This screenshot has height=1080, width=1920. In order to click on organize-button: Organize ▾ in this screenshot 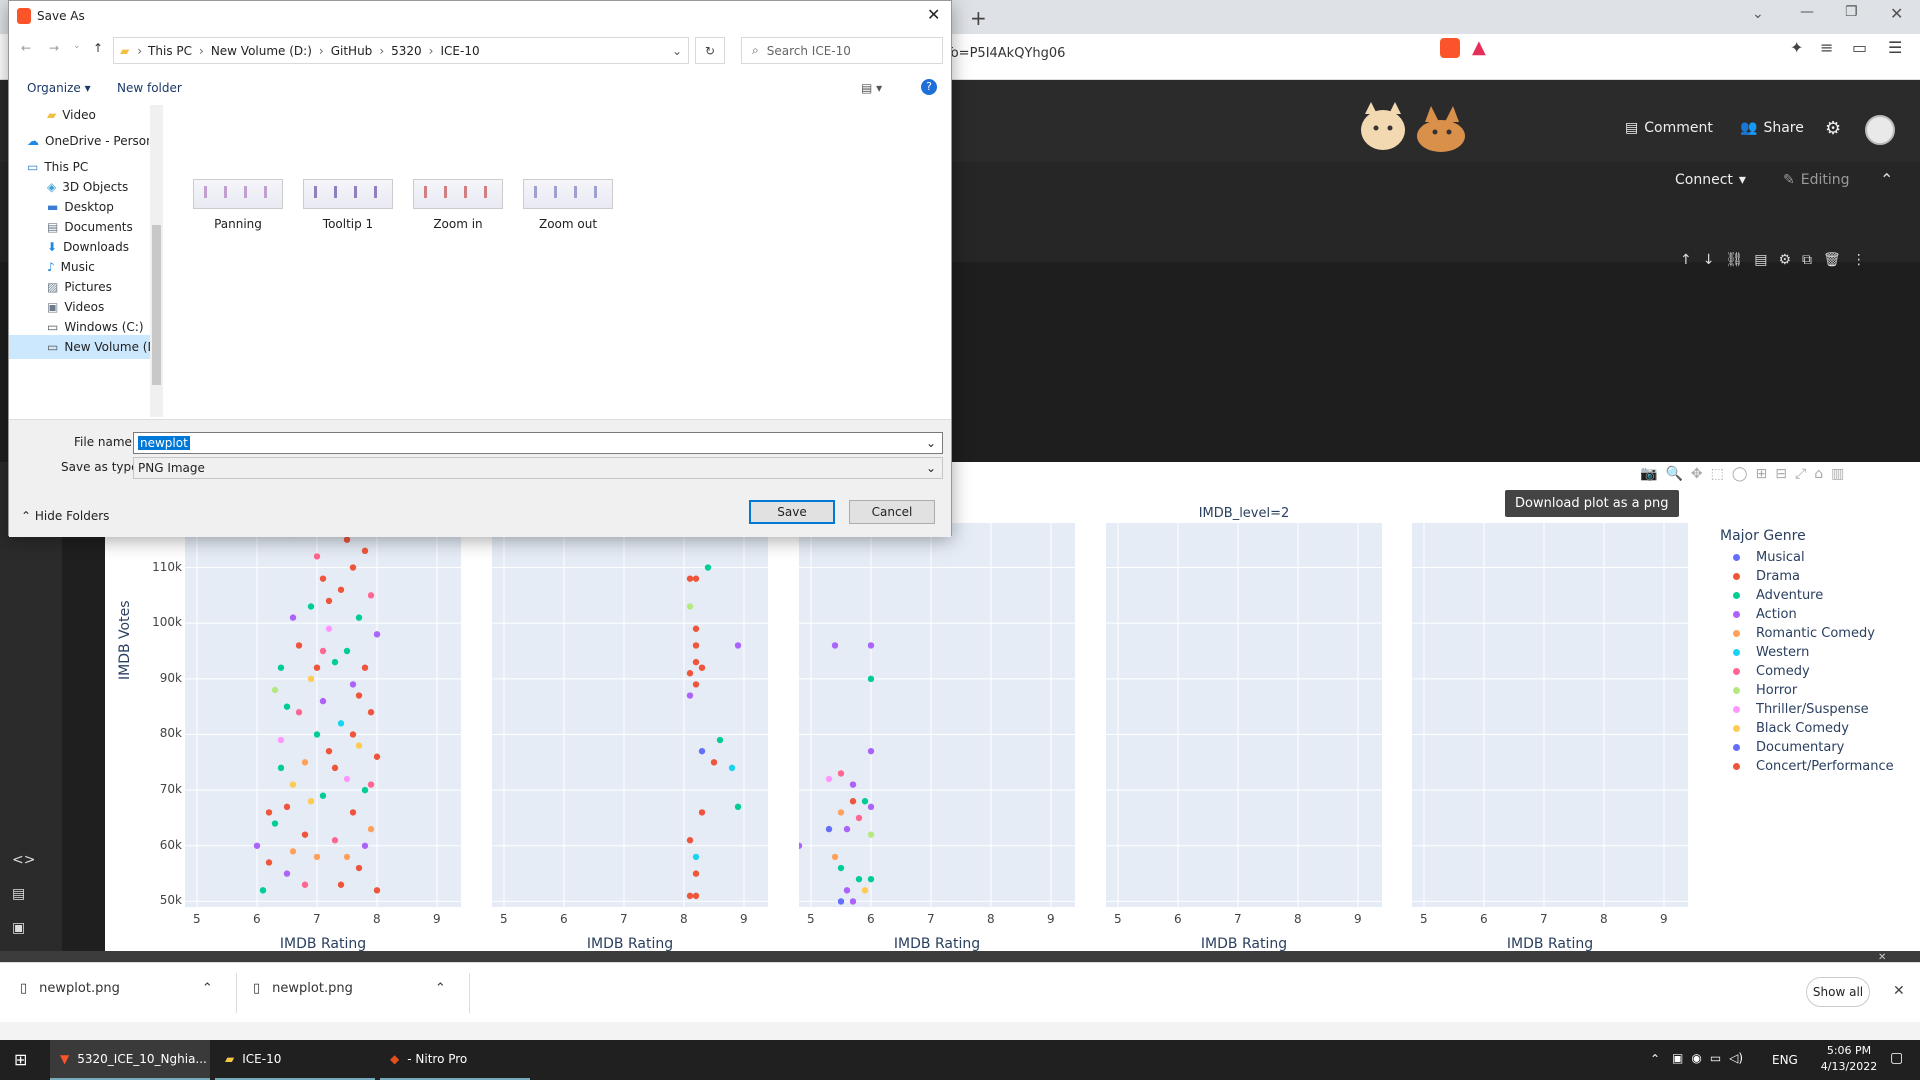, I will do `click(59, 88)`.